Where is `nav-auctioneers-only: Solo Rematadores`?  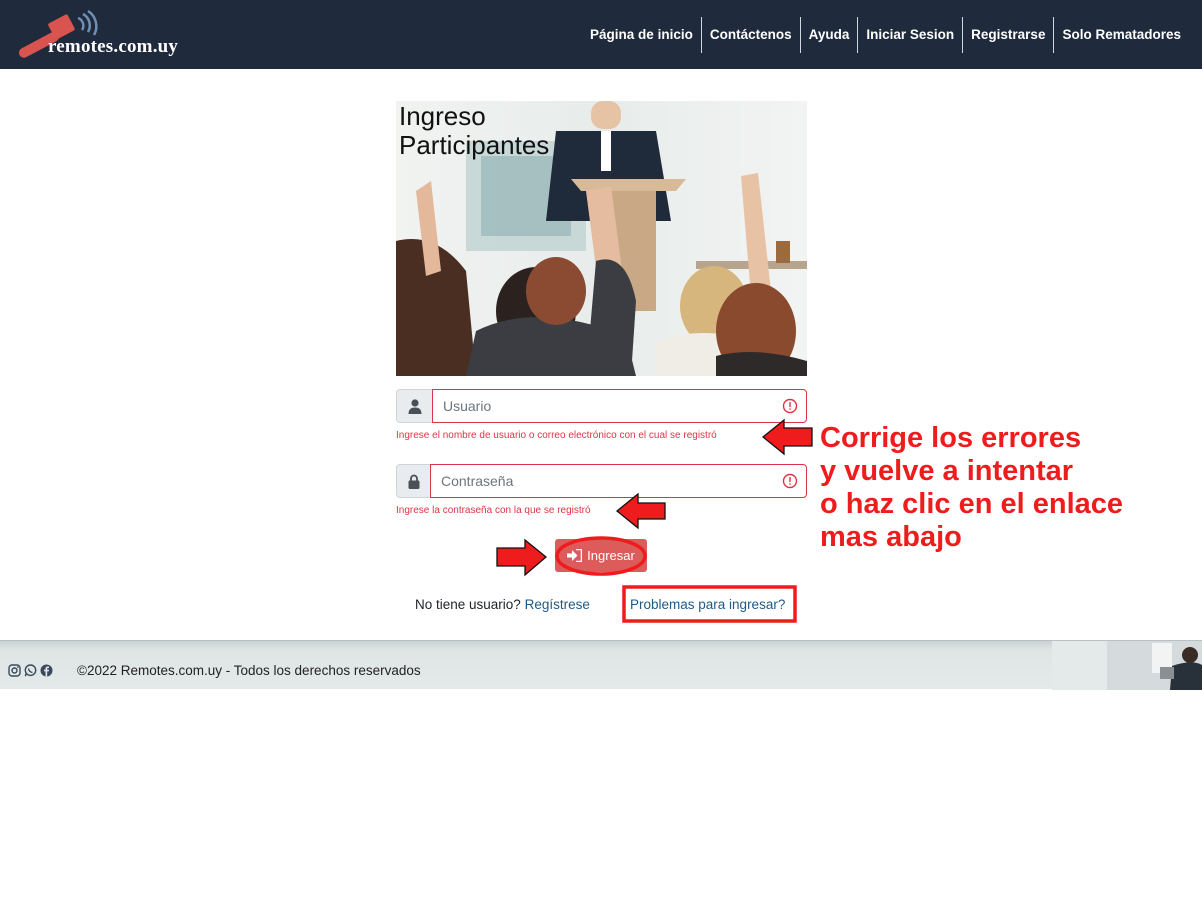 nav-auctioneers-only: Solo Rematadores is located at coordinates (1121, 35).